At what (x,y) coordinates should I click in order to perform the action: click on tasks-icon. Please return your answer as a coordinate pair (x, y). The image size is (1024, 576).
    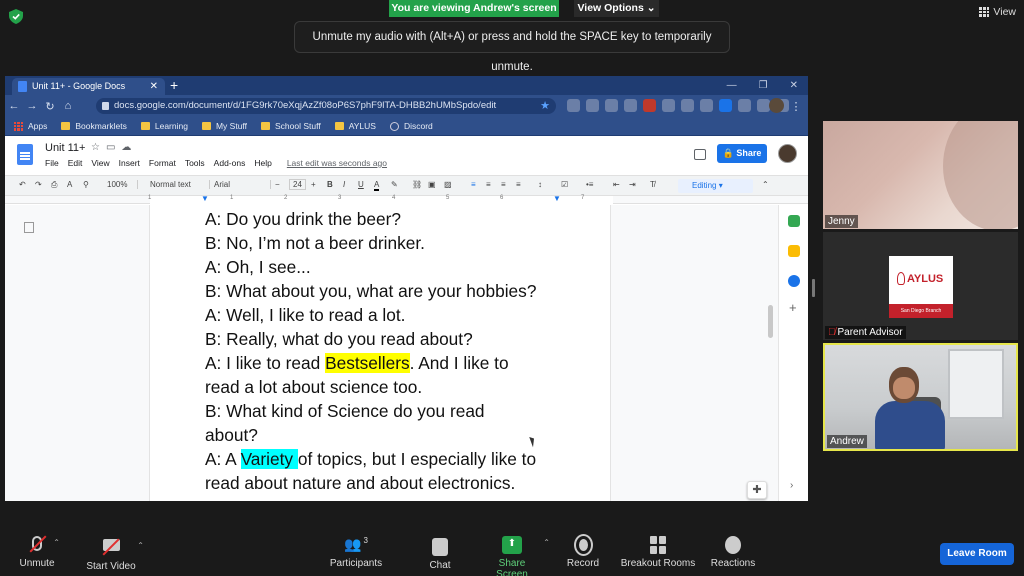
    Looking at the image, I should click on (794, 281).